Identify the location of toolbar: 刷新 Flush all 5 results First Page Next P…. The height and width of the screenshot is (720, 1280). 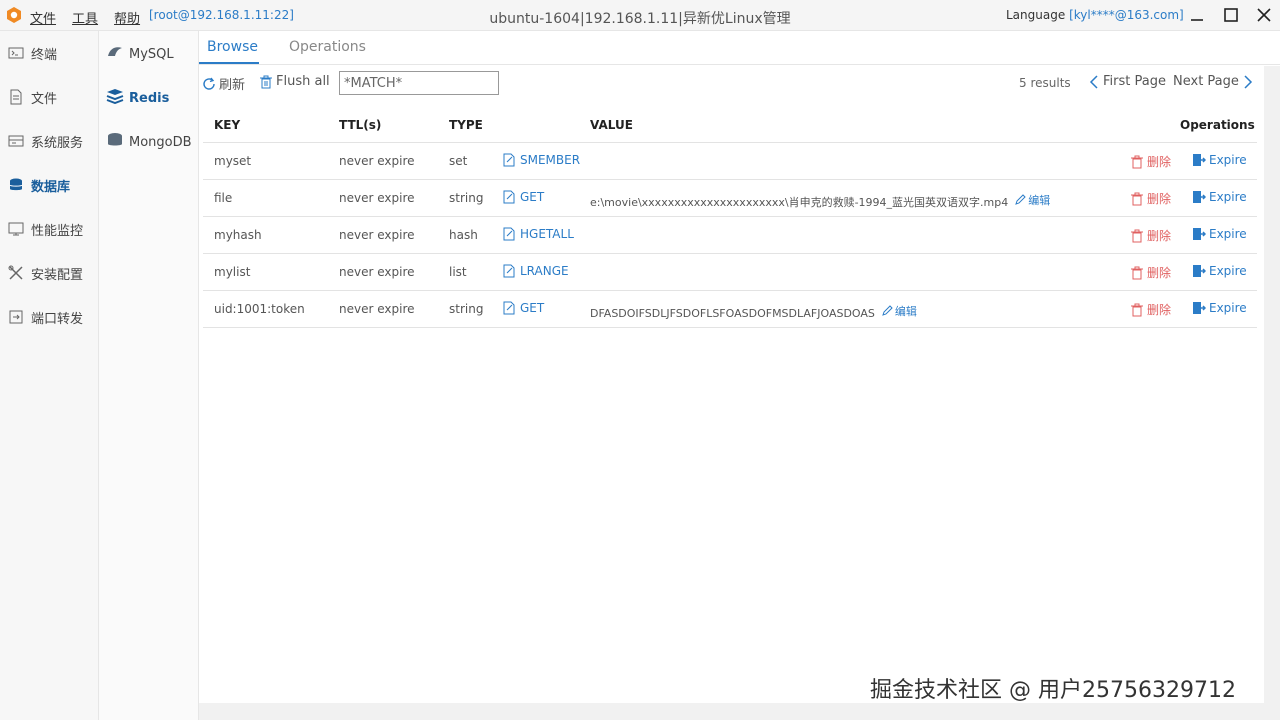
(739, 83).